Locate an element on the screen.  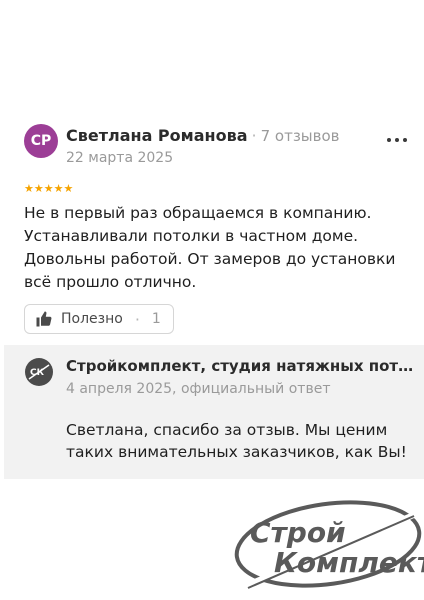
company-name: Стройкомплект, студия натяжных потолков is located at coordinates (243, 366).